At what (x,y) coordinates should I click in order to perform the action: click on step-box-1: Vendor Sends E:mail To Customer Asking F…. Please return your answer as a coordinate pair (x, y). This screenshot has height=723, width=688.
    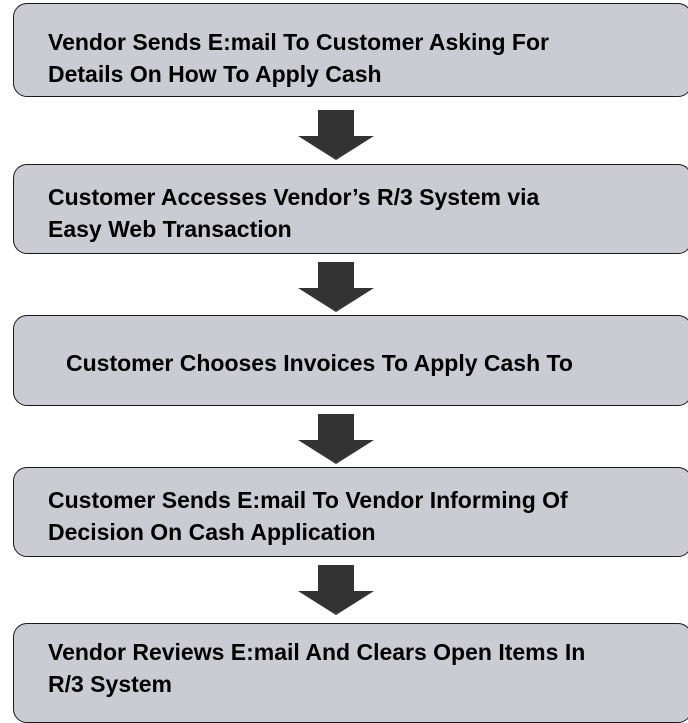
    Looking at the image, I should click on (350, 50).